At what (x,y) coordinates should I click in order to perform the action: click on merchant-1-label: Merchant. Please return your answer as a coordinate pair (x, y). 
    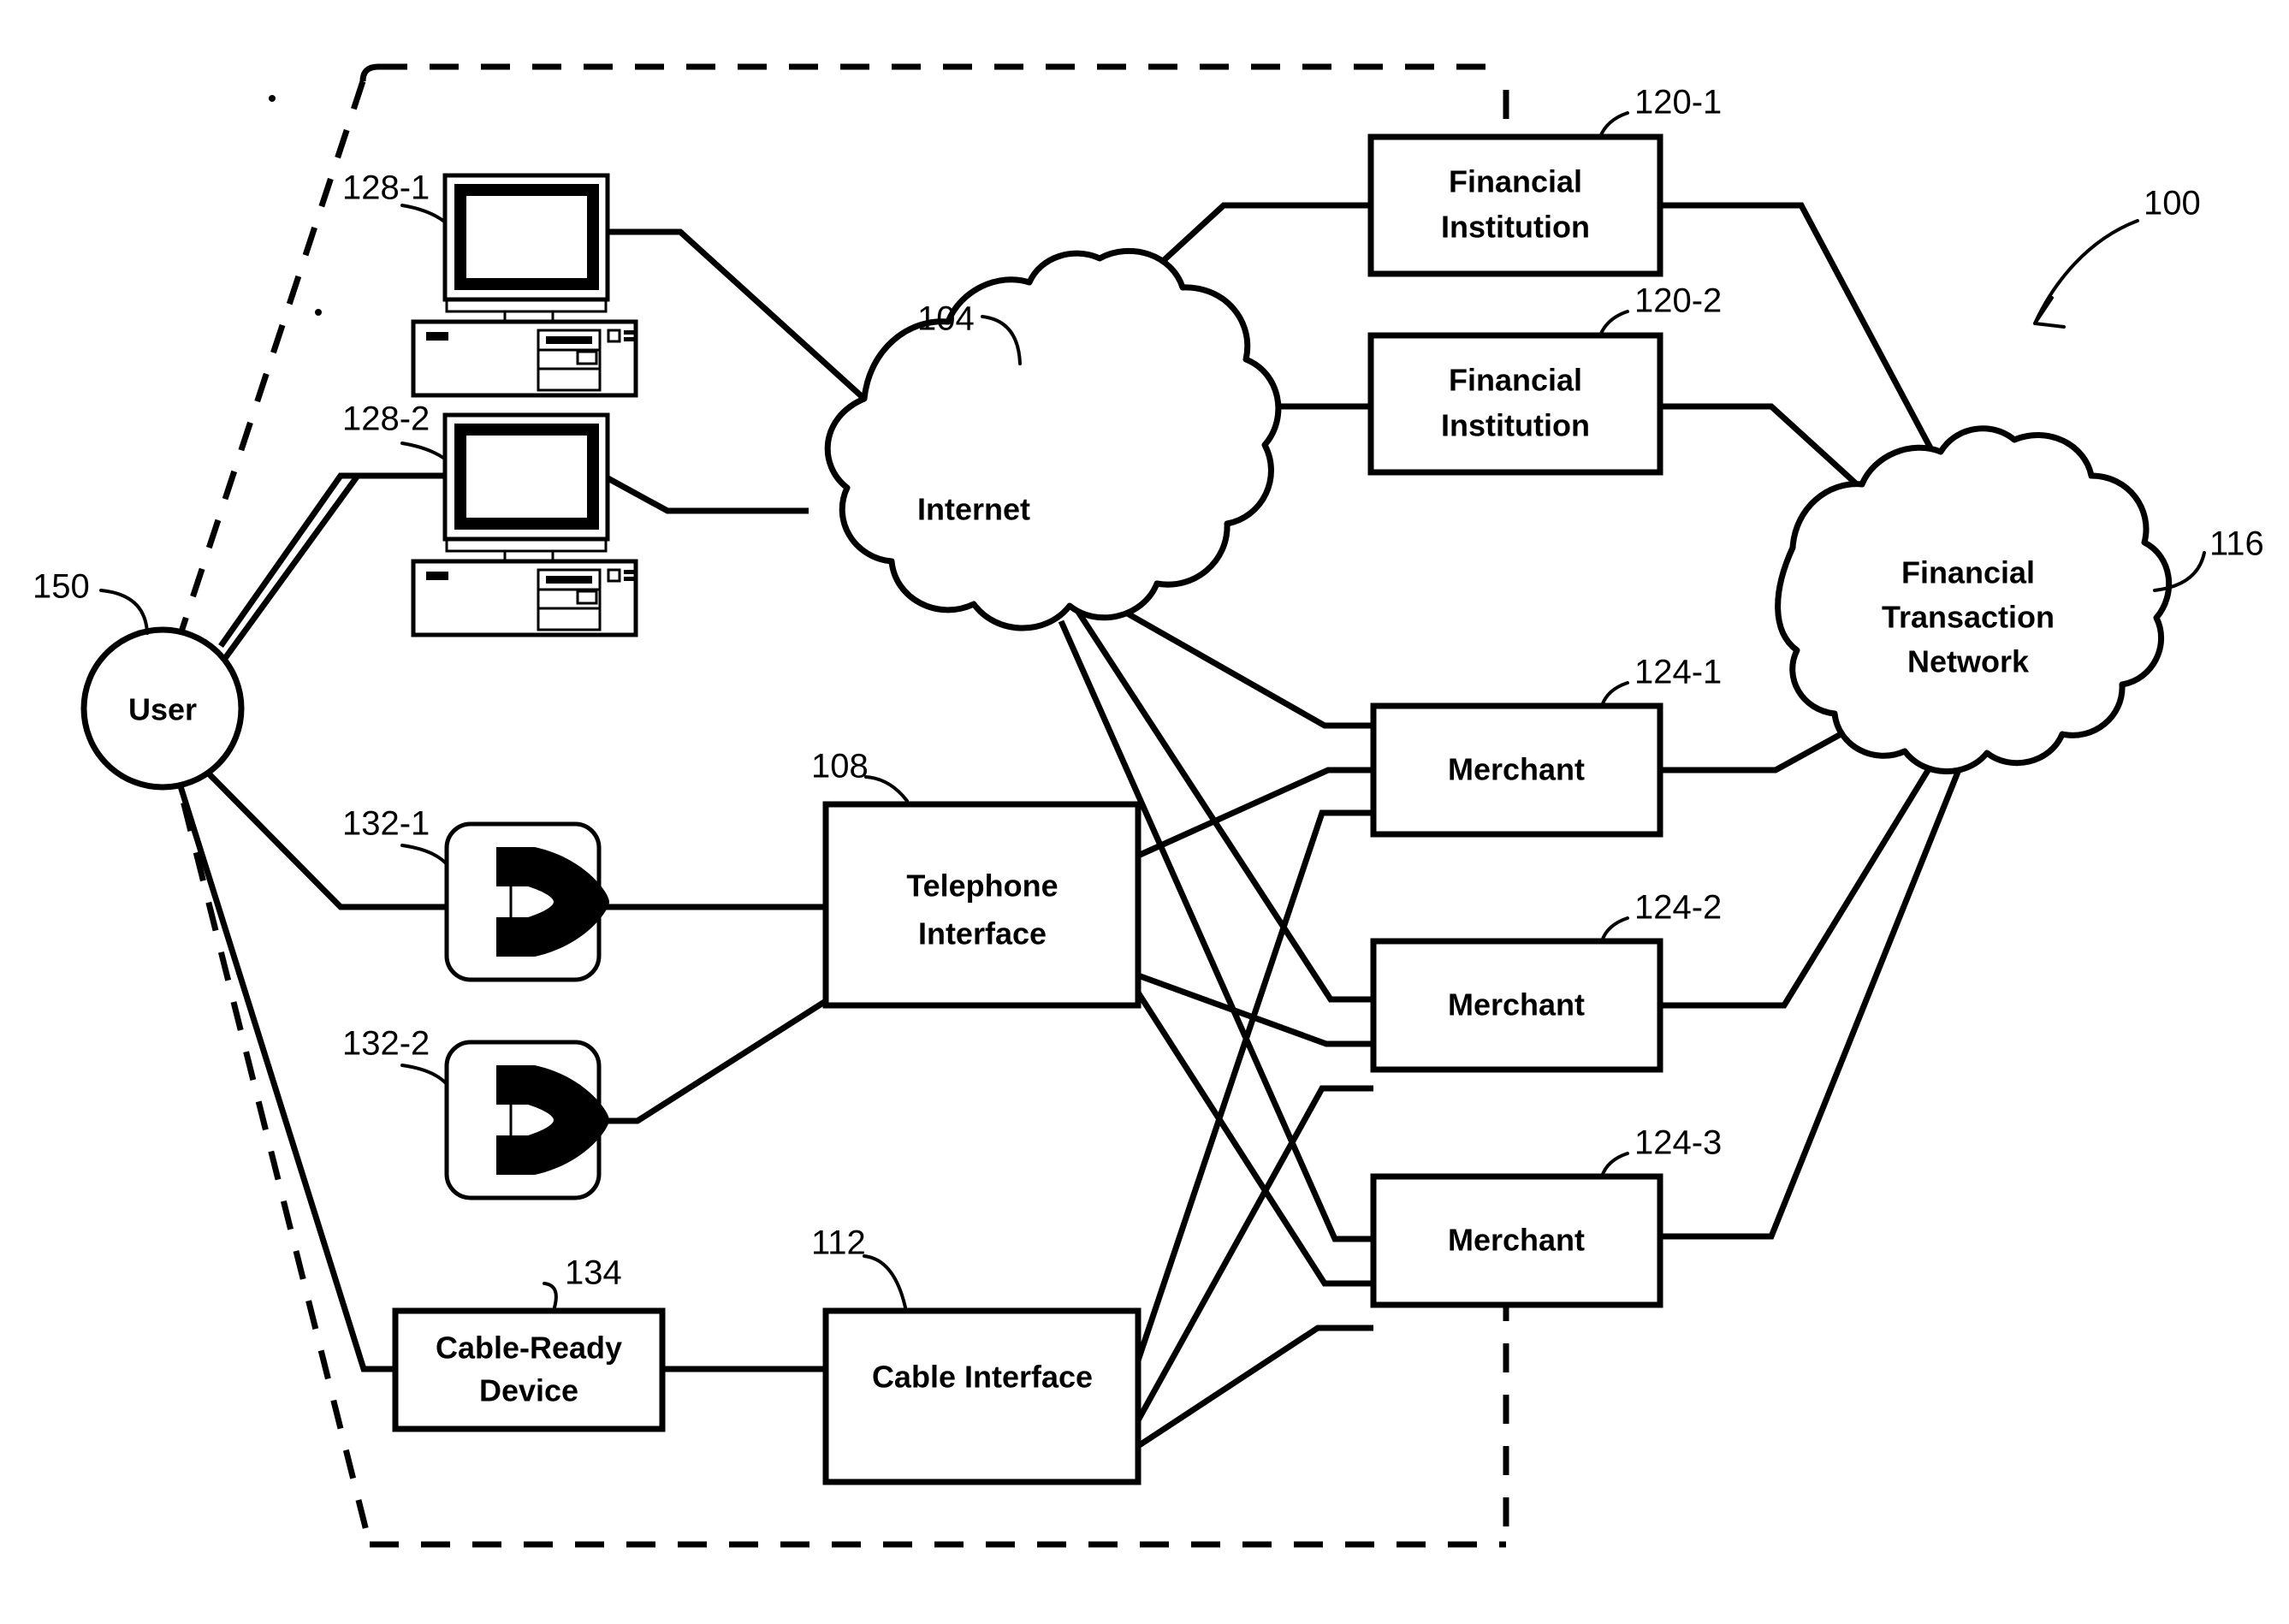
    Looking at the image, I should click on (1517, 769).